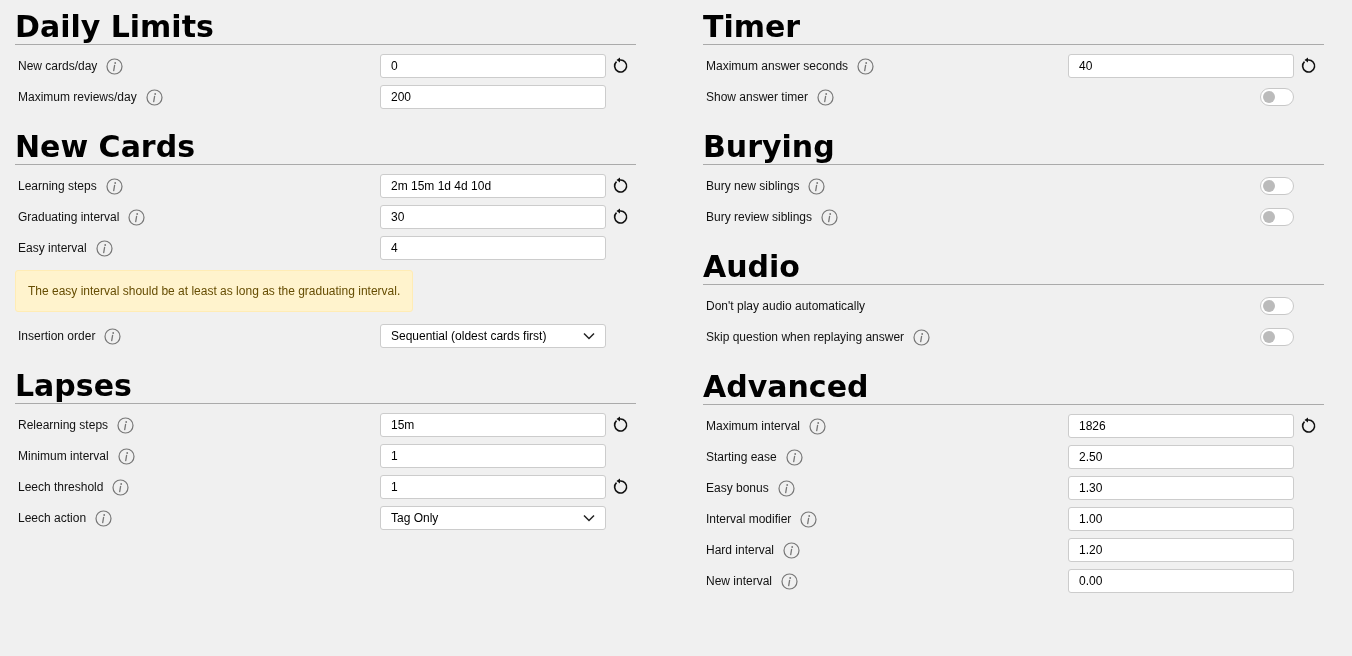 The image size is (1352, 656). What do you see at coordinates (57, 186) in the screenshot?
I see `setting-label: Learning steps` at bounding box center [57, 186].